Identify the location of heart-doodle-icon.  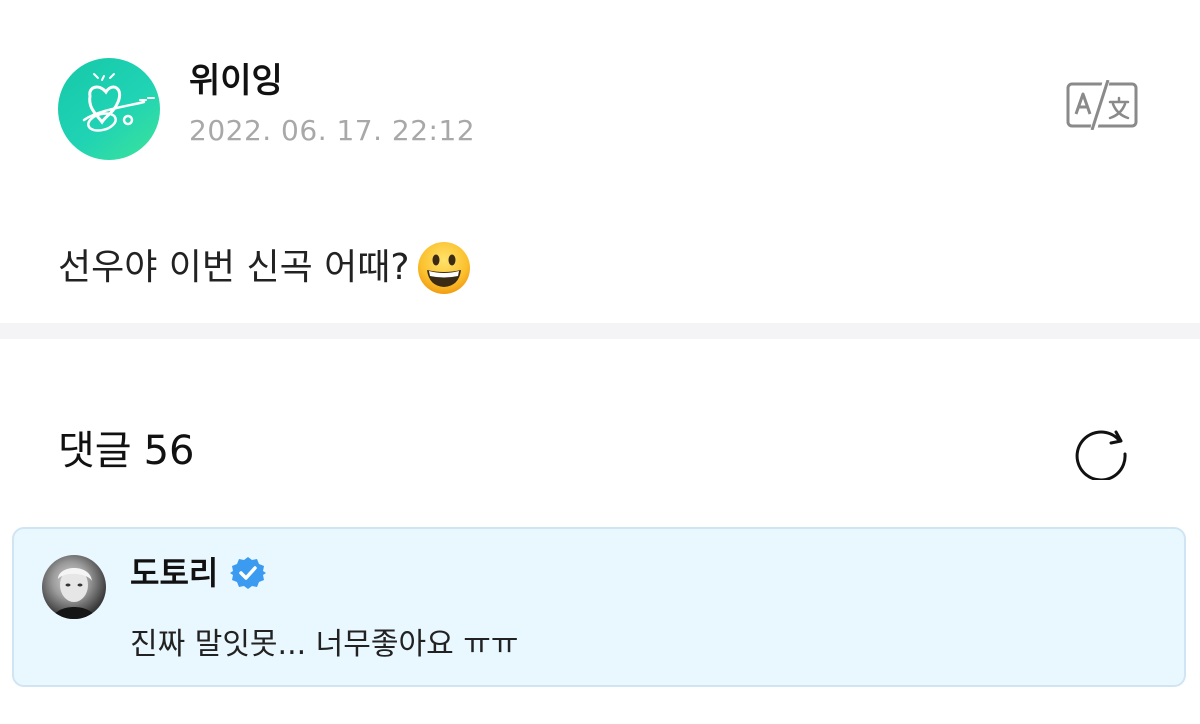
(118, 102).